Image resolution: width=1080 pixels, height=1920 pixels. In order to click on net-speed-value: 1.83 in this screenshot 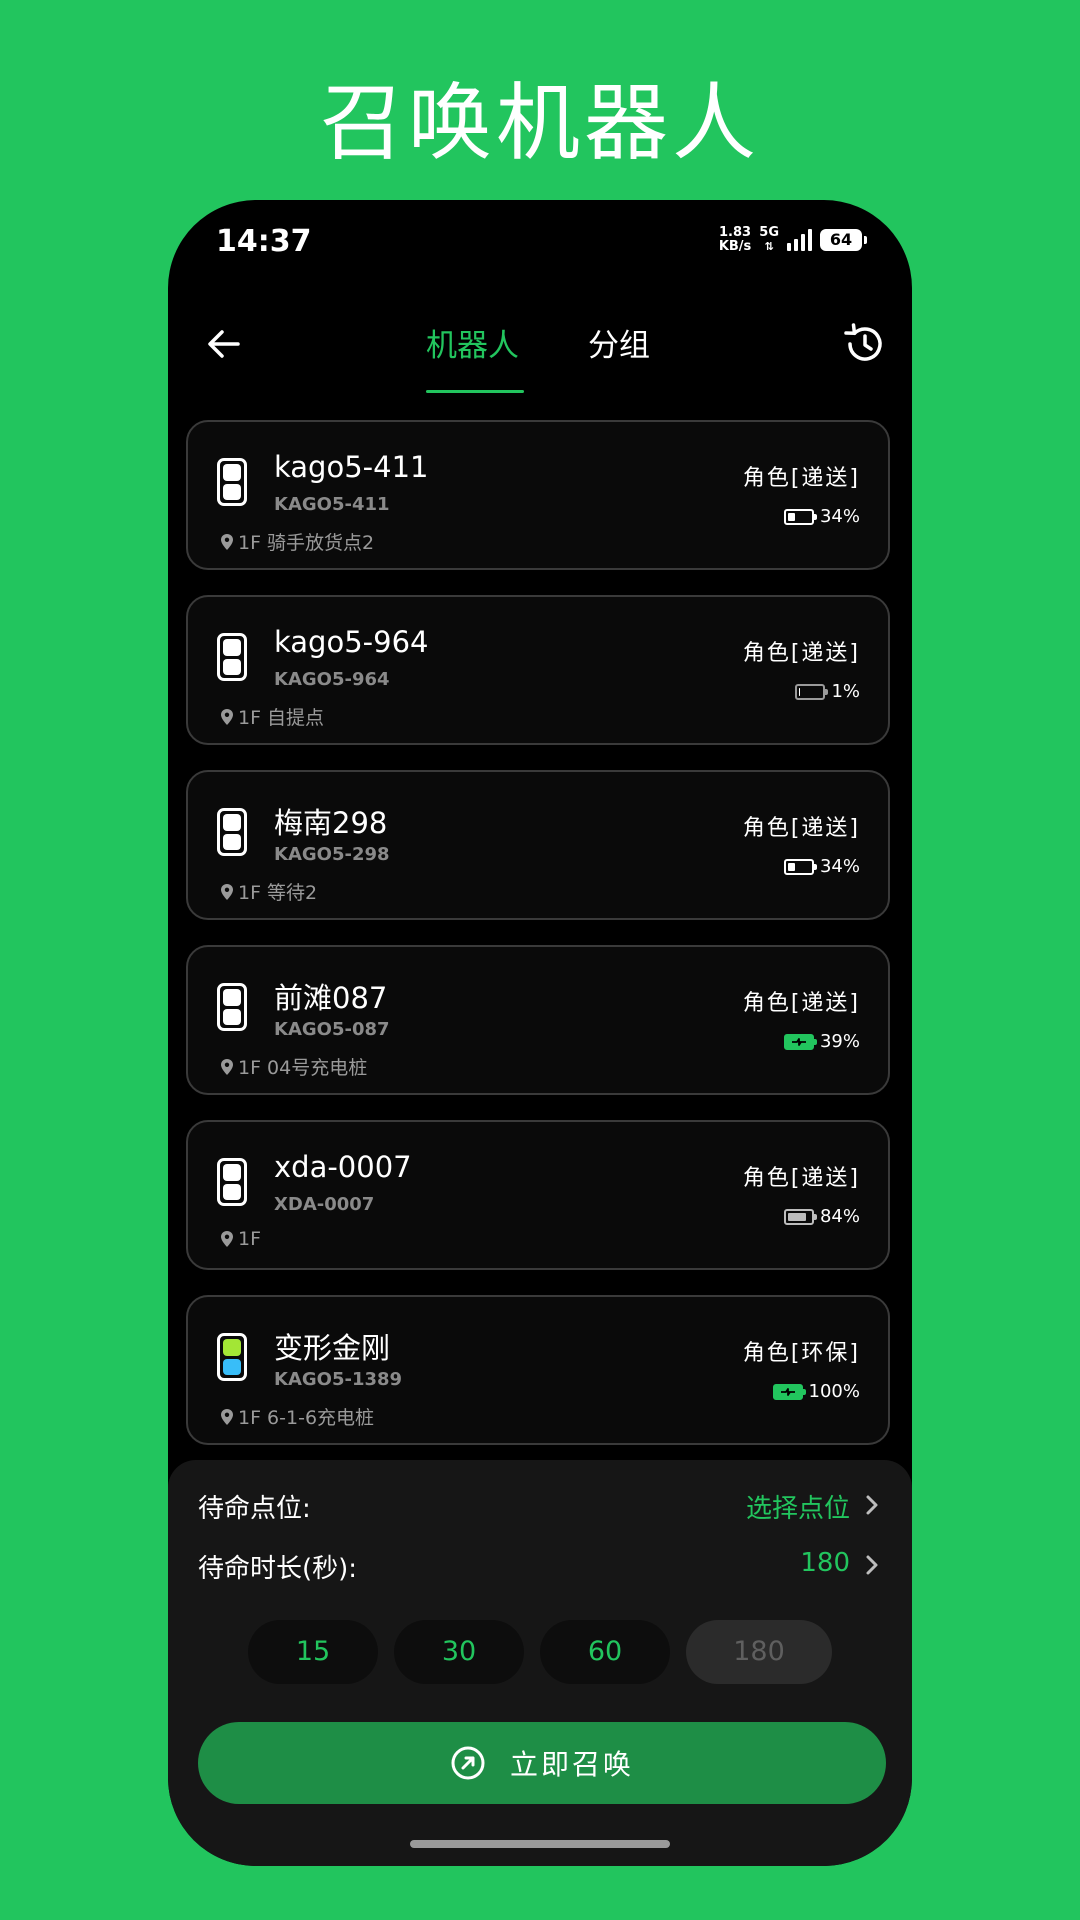, I will do `click(735, 232)`.